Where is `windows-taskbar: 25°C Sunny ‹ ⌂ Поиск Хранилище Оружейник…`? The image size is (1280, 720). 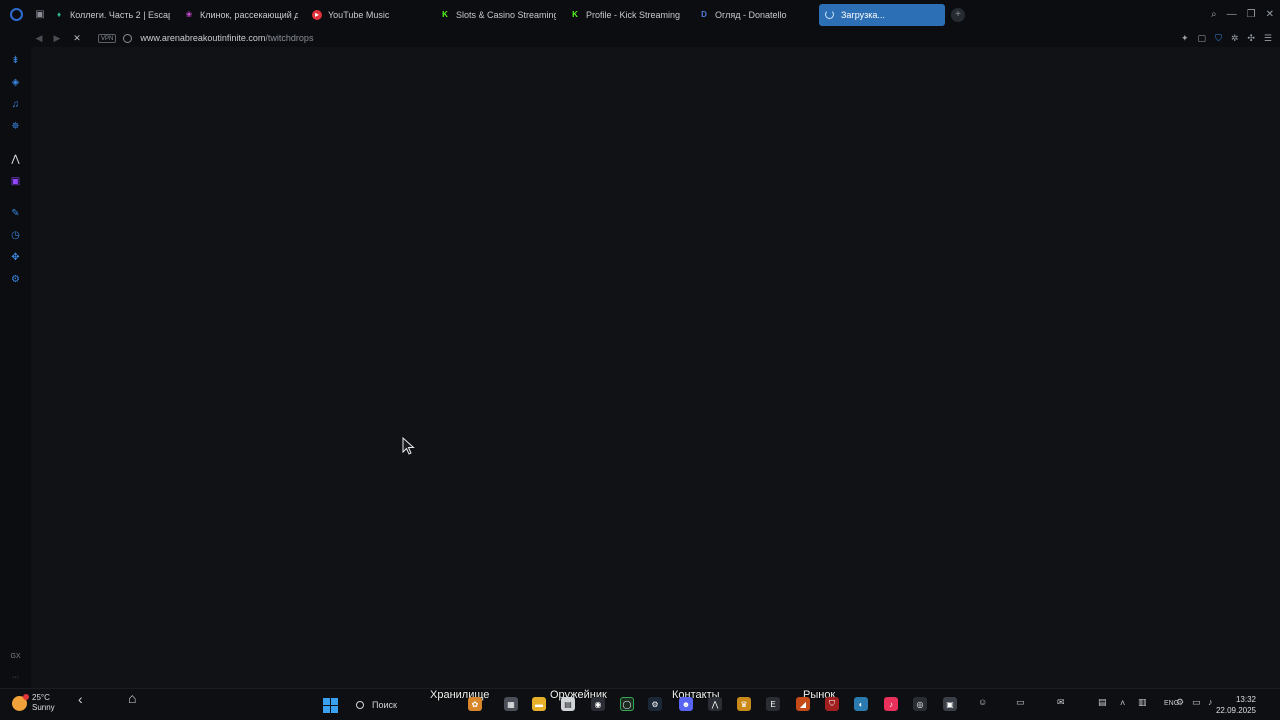
windows-taskbar: 25°C Sunny ‹ ⌂ Поиск Хранилище Оружейник… is located at coordinates (640, 704).